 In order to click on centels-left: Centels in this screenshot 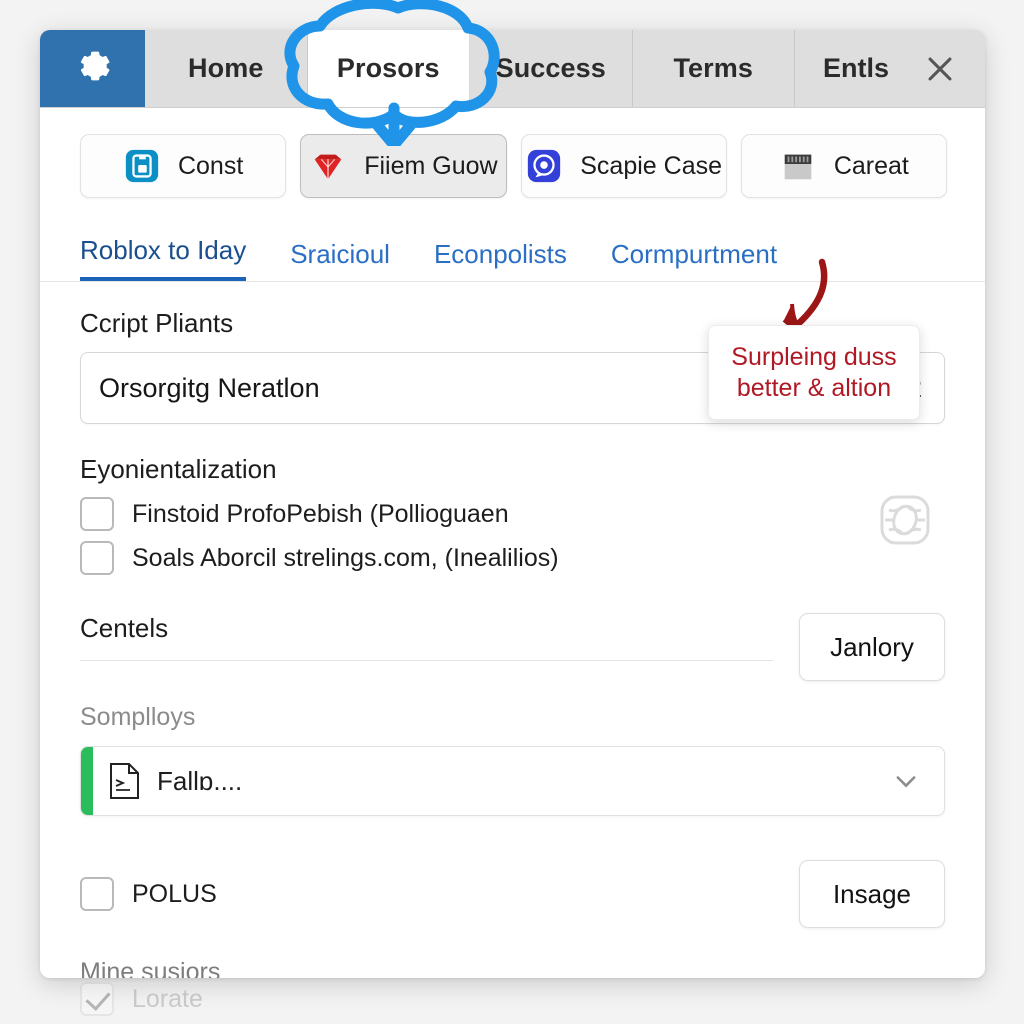, I will do `click(439, 637)`.